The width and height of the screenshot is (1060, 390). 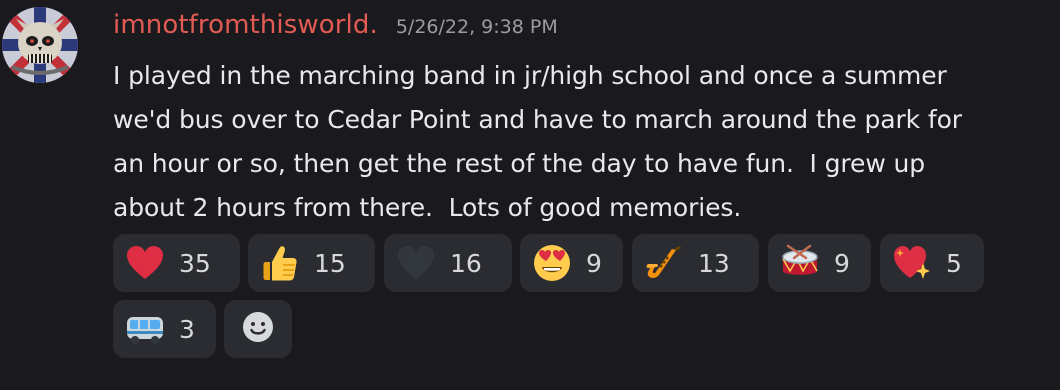 What do you see at coordinates (245, 25) in the screenshot?
I see `author-username: imnotfromthisworld.` at bounding box center [245, 25].